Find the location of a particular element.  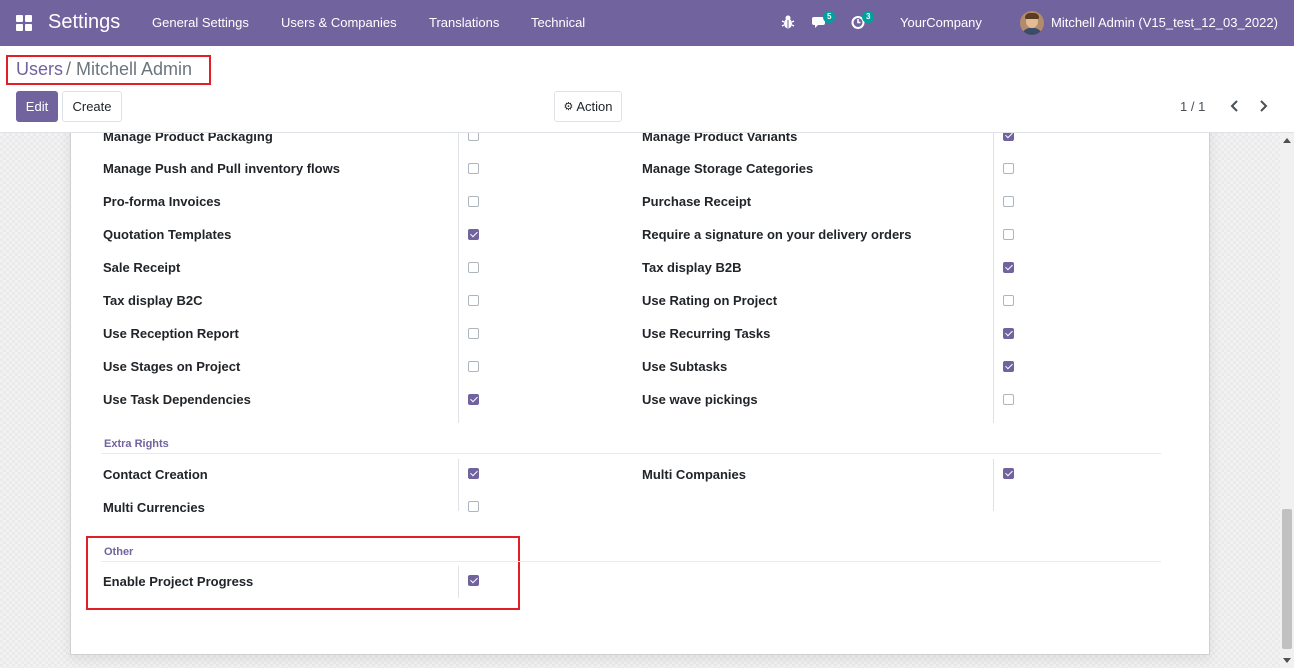

setting-label: Contact Creation is located at coordinates (155, 474).